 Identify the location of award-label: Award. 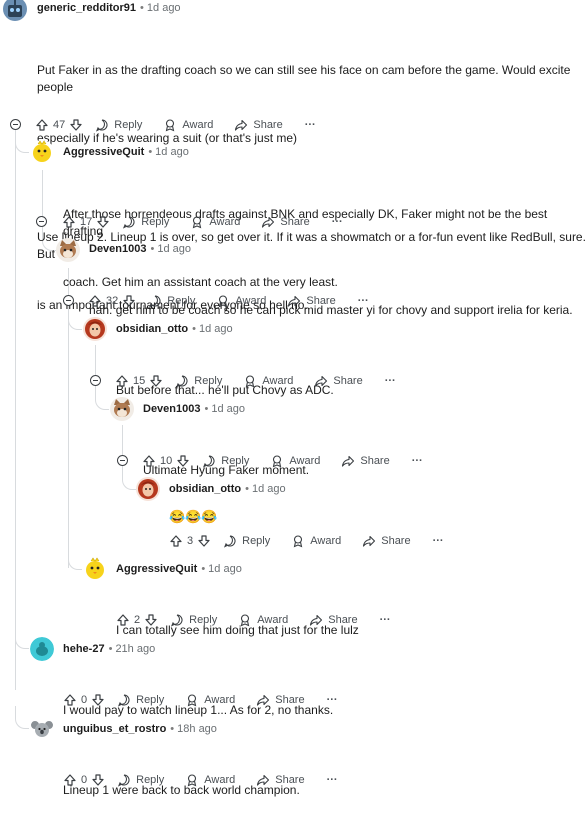
(198, 125).